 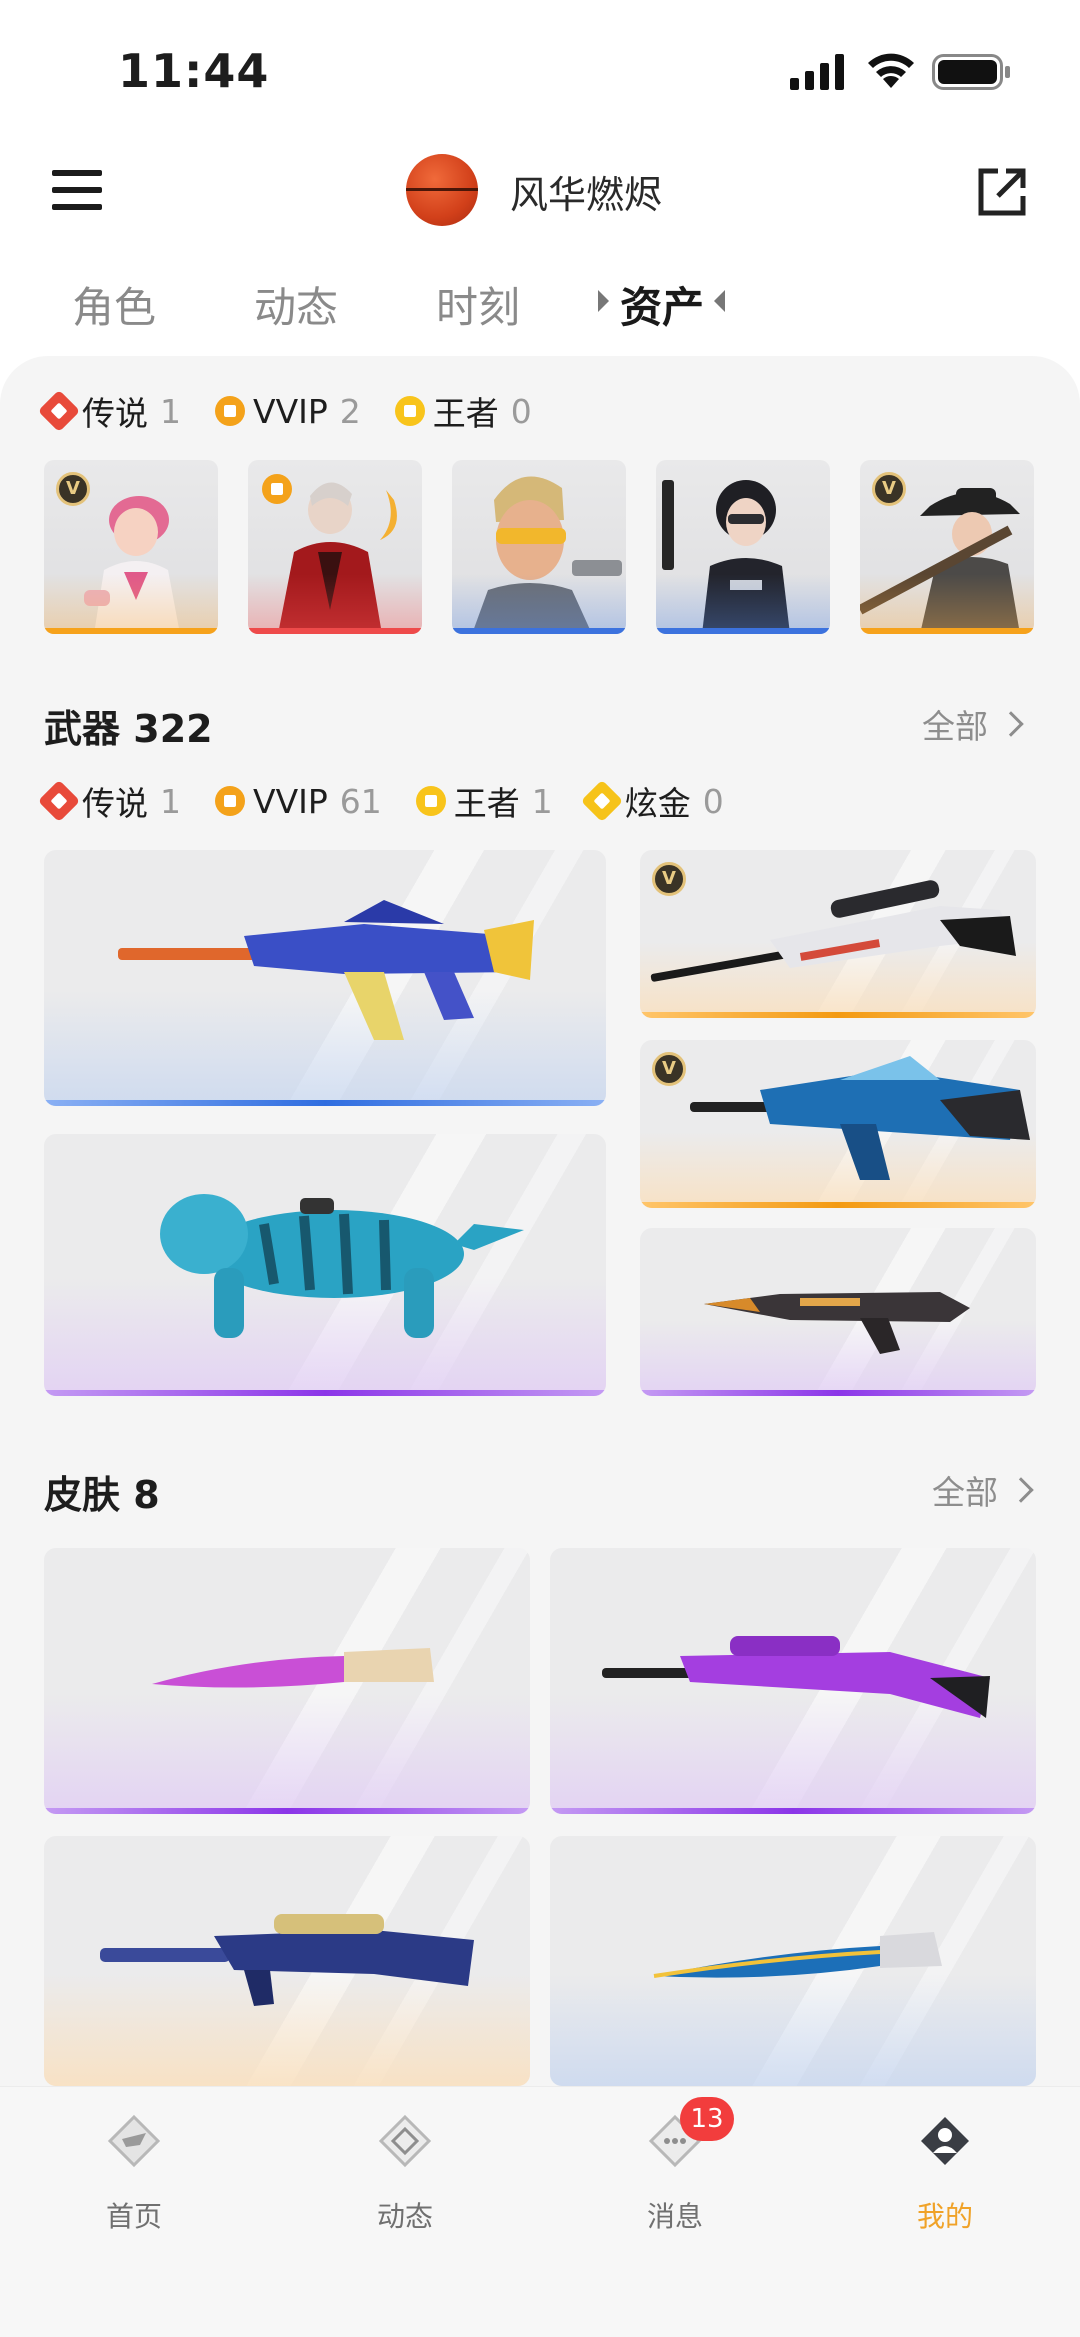 What do you see at coordinates (860, 1118) in the screenshot?
I see `weapon-assault-rifle-image` at bounding box center [860, 1118].